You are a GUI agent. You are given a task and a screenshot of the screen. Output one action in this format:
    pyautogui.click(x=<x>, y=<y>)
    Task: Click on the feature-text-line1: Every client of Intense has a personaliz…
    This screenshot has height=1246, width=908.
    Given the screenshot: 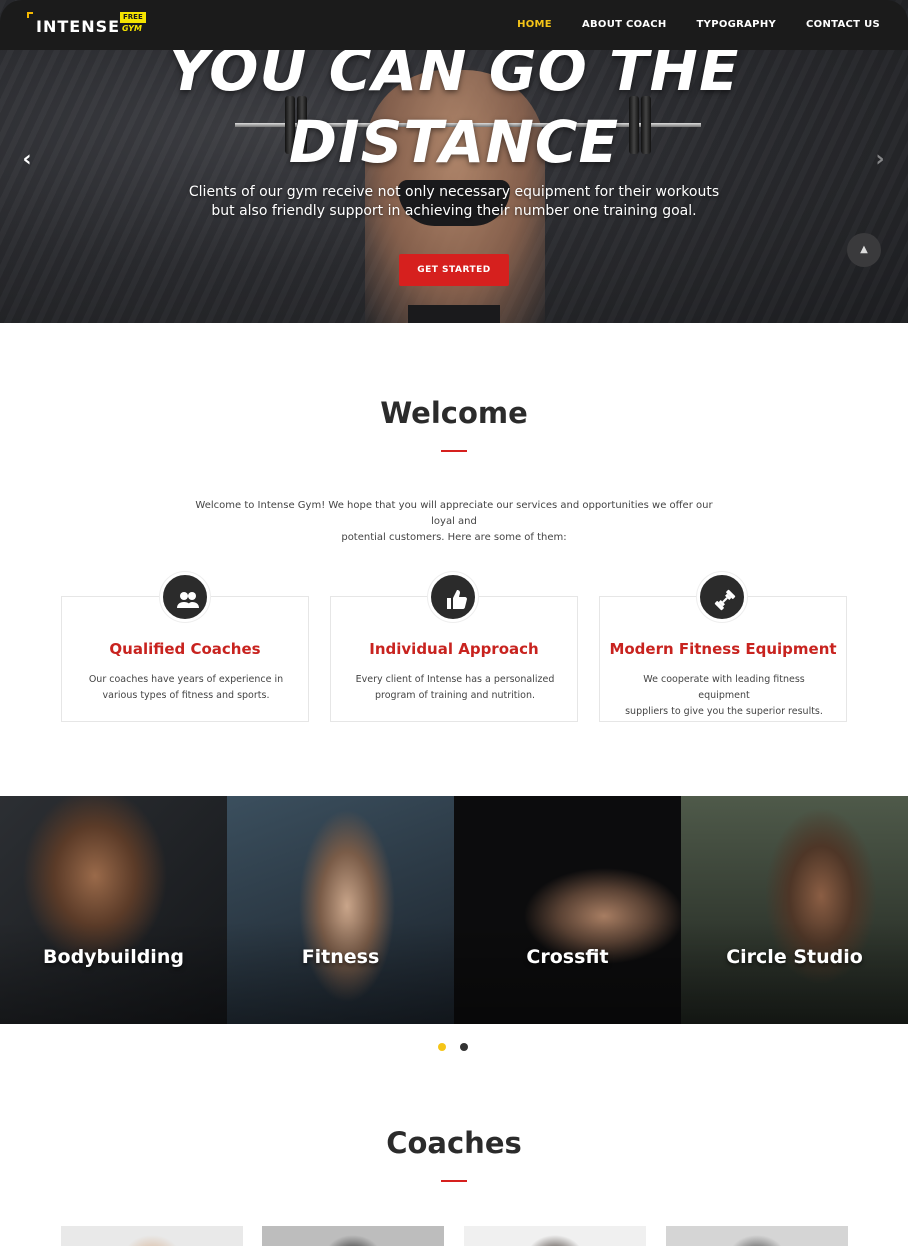 What is the action you would take?
    pyautogui.click(x=455, y=679)
    